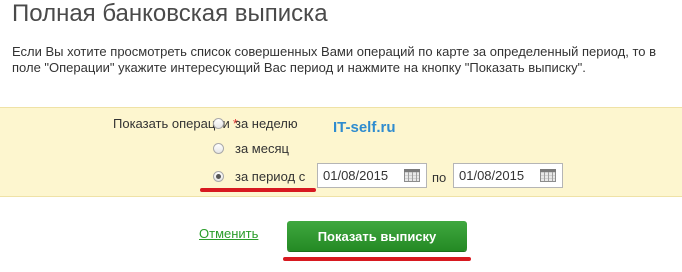 The height and width of the screenshot is (272, 682). I want to click on radio-week, so click(218, 123).